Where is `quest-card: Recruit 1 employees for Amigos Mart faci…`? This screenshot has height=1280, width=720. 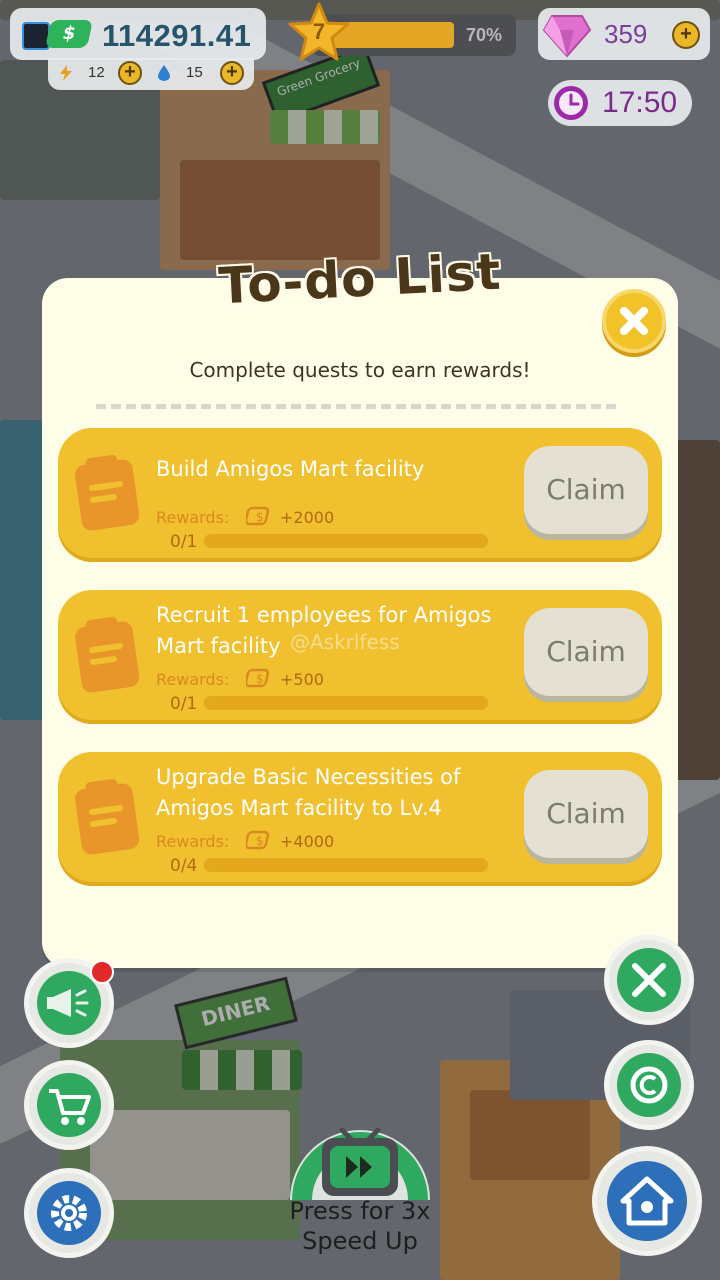 quest-card: Recruit 1 employees for Amigos Mart faci… is located at coordinates (360, 655).